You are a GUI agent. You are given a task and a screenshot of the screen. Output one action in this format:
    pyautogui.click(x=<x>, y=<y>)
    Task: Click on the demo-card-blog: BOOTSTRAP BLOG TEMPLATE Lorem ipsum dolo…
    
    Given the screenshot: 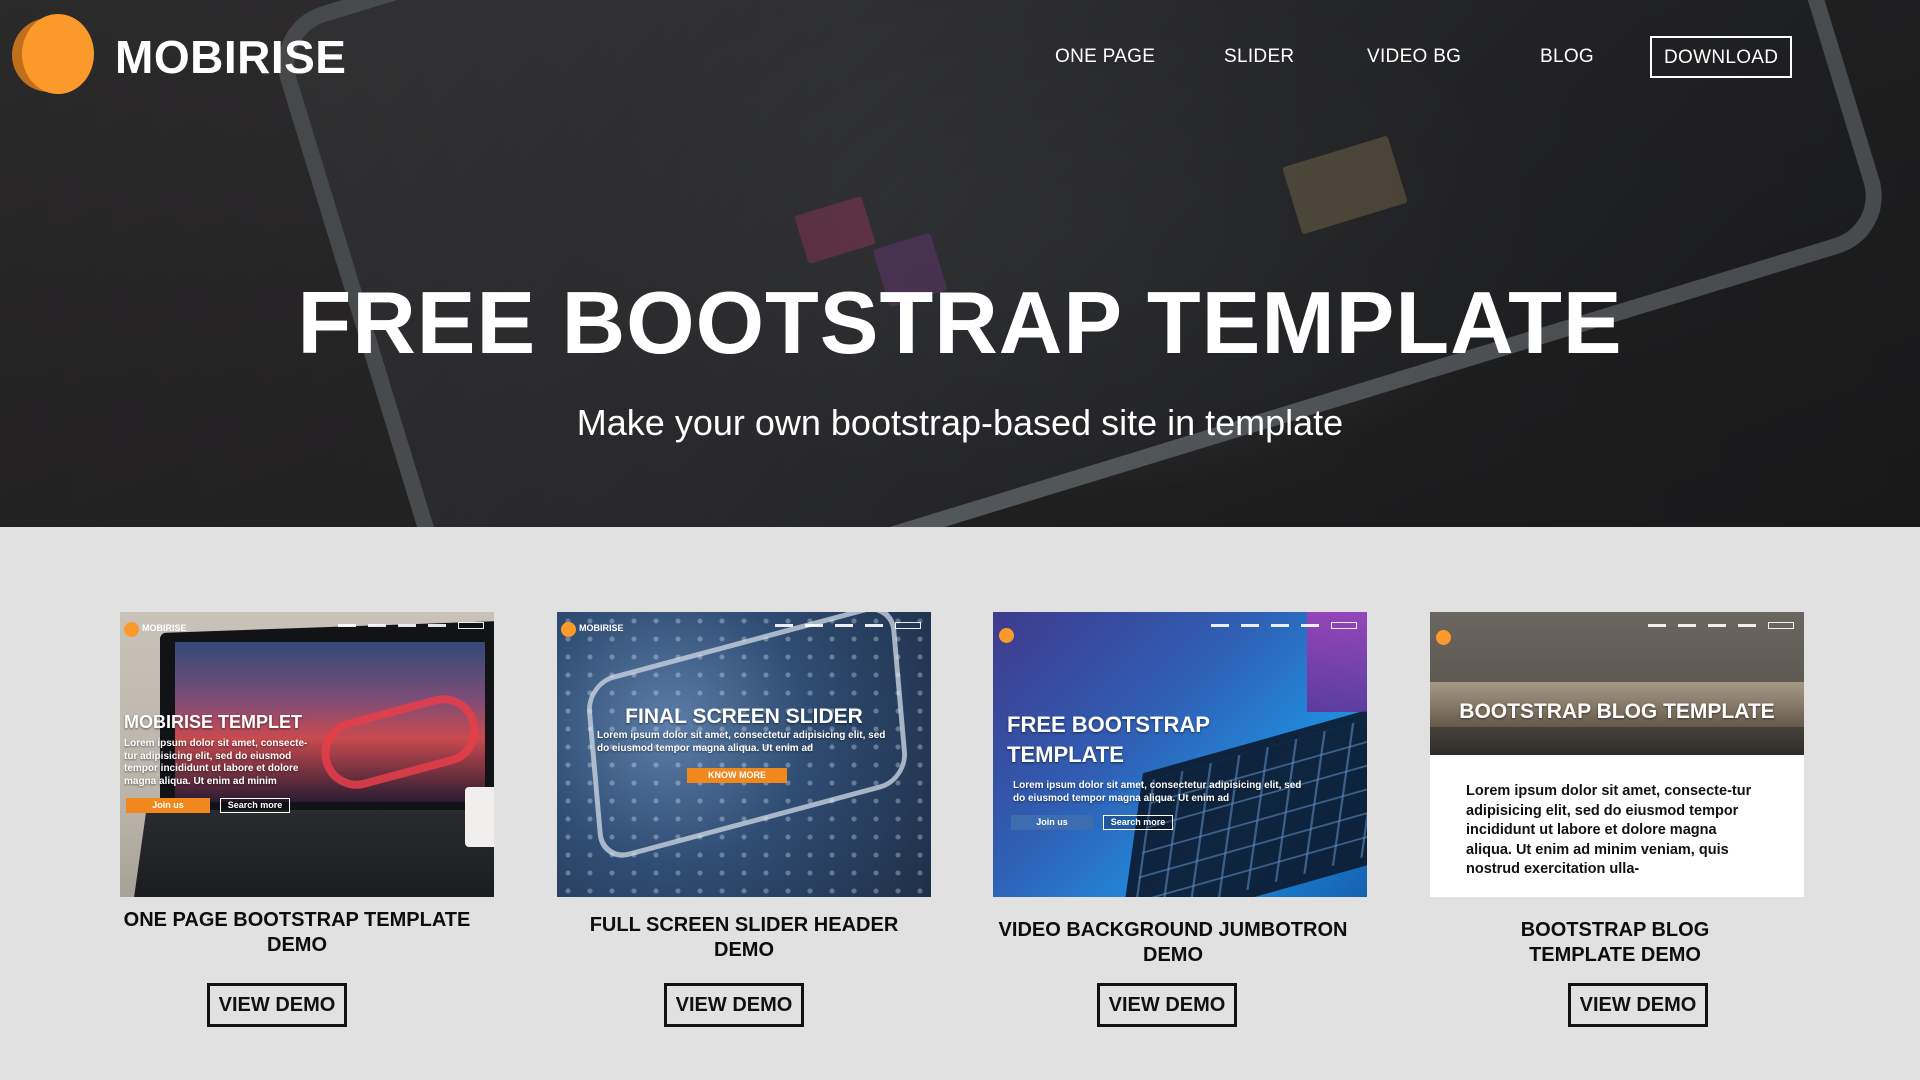 What is the action you would take?
    pyautogui.click(x=1617, y=819)
    